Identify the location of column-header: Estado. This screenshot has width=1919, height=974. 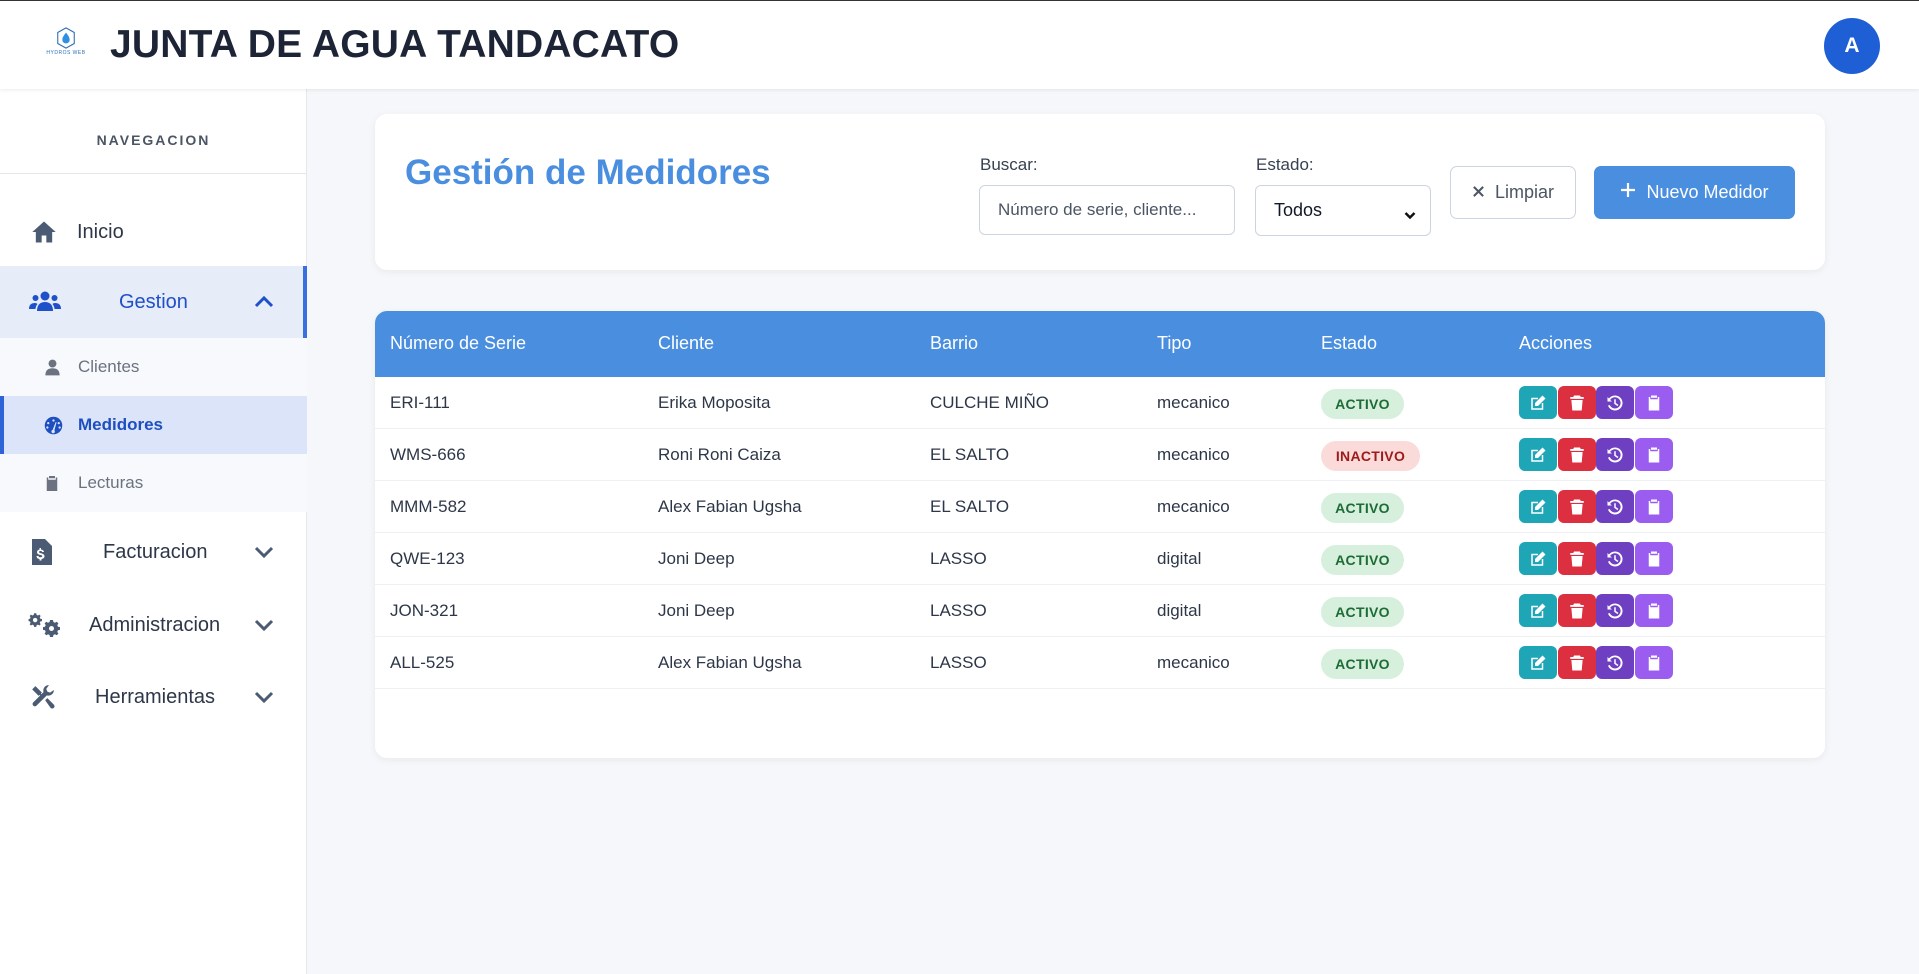
(1349, 343).